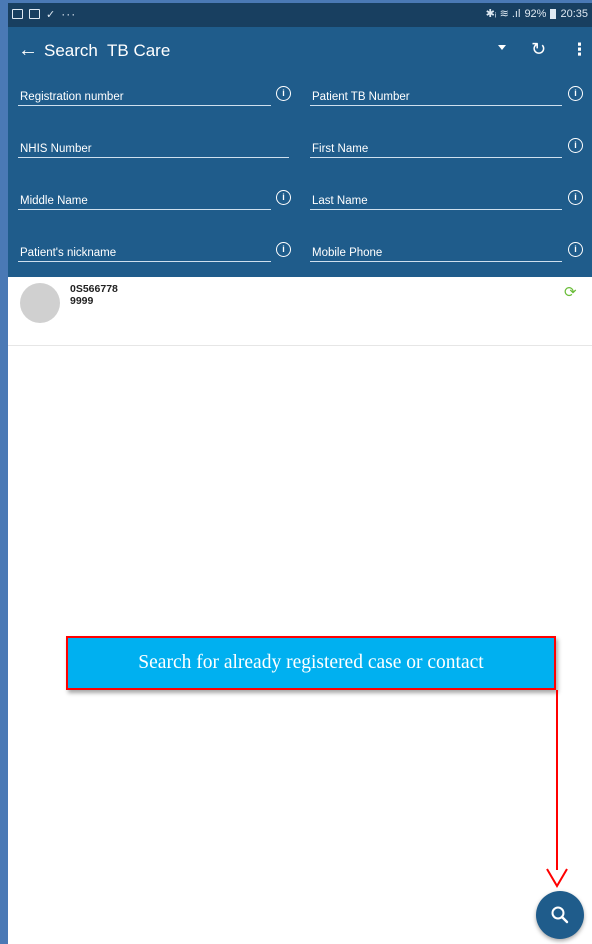 This screenshot has height=944, width=592. Describe the element at coordinates (300, 311) in the screenshot. I see `search-result-item: 0S566778 9999 ⟳` at that location.